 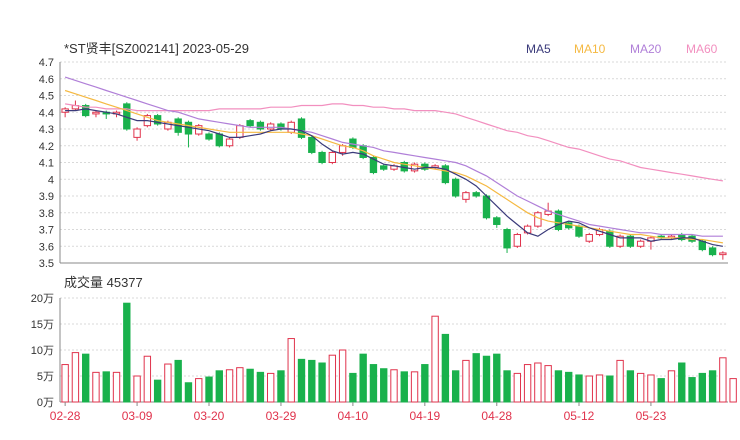 I want to click on x-tick-label: 03-09, so click(x=137, y=416).